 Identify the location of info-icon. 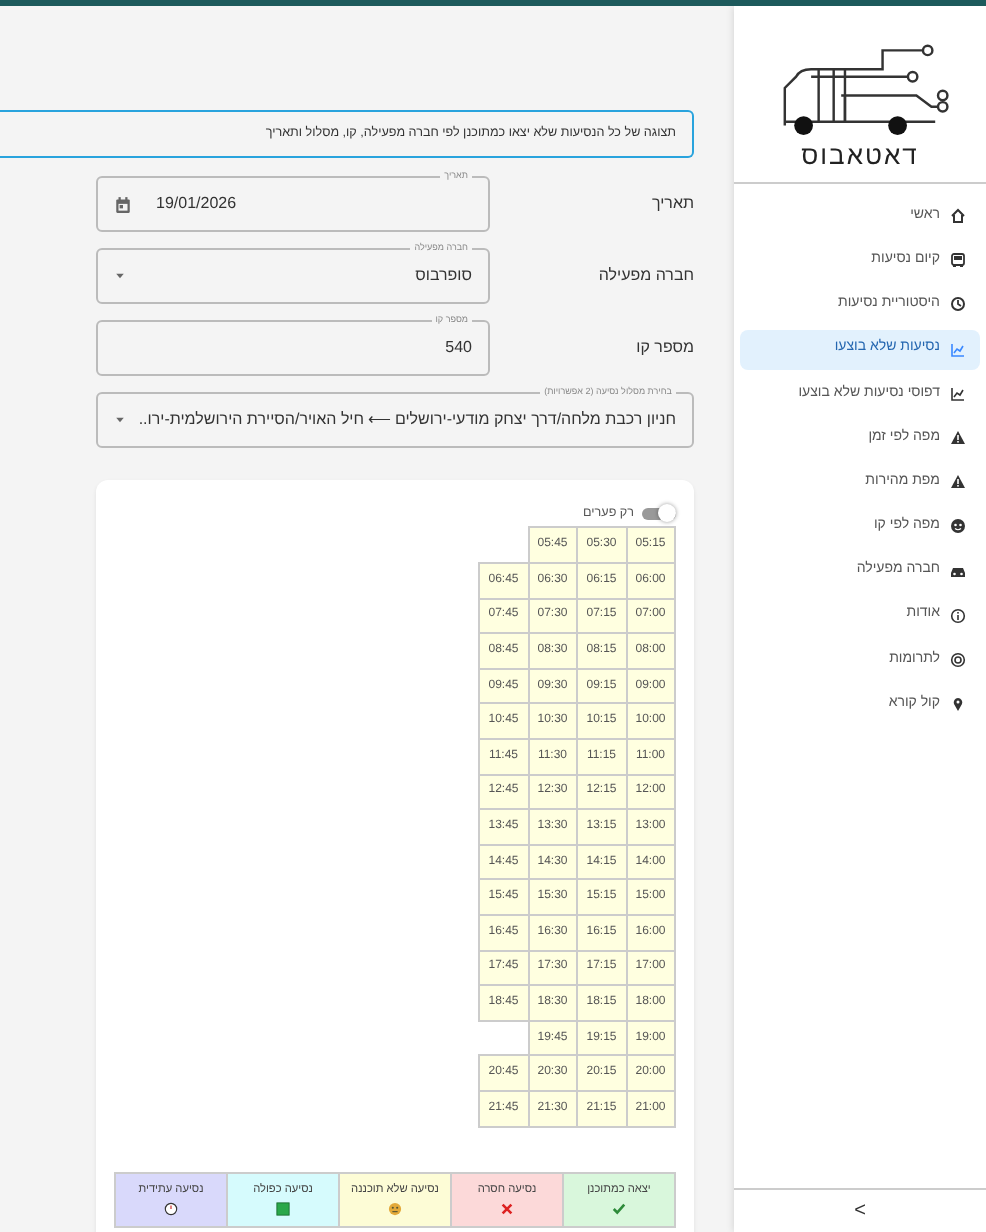
(958, 615).